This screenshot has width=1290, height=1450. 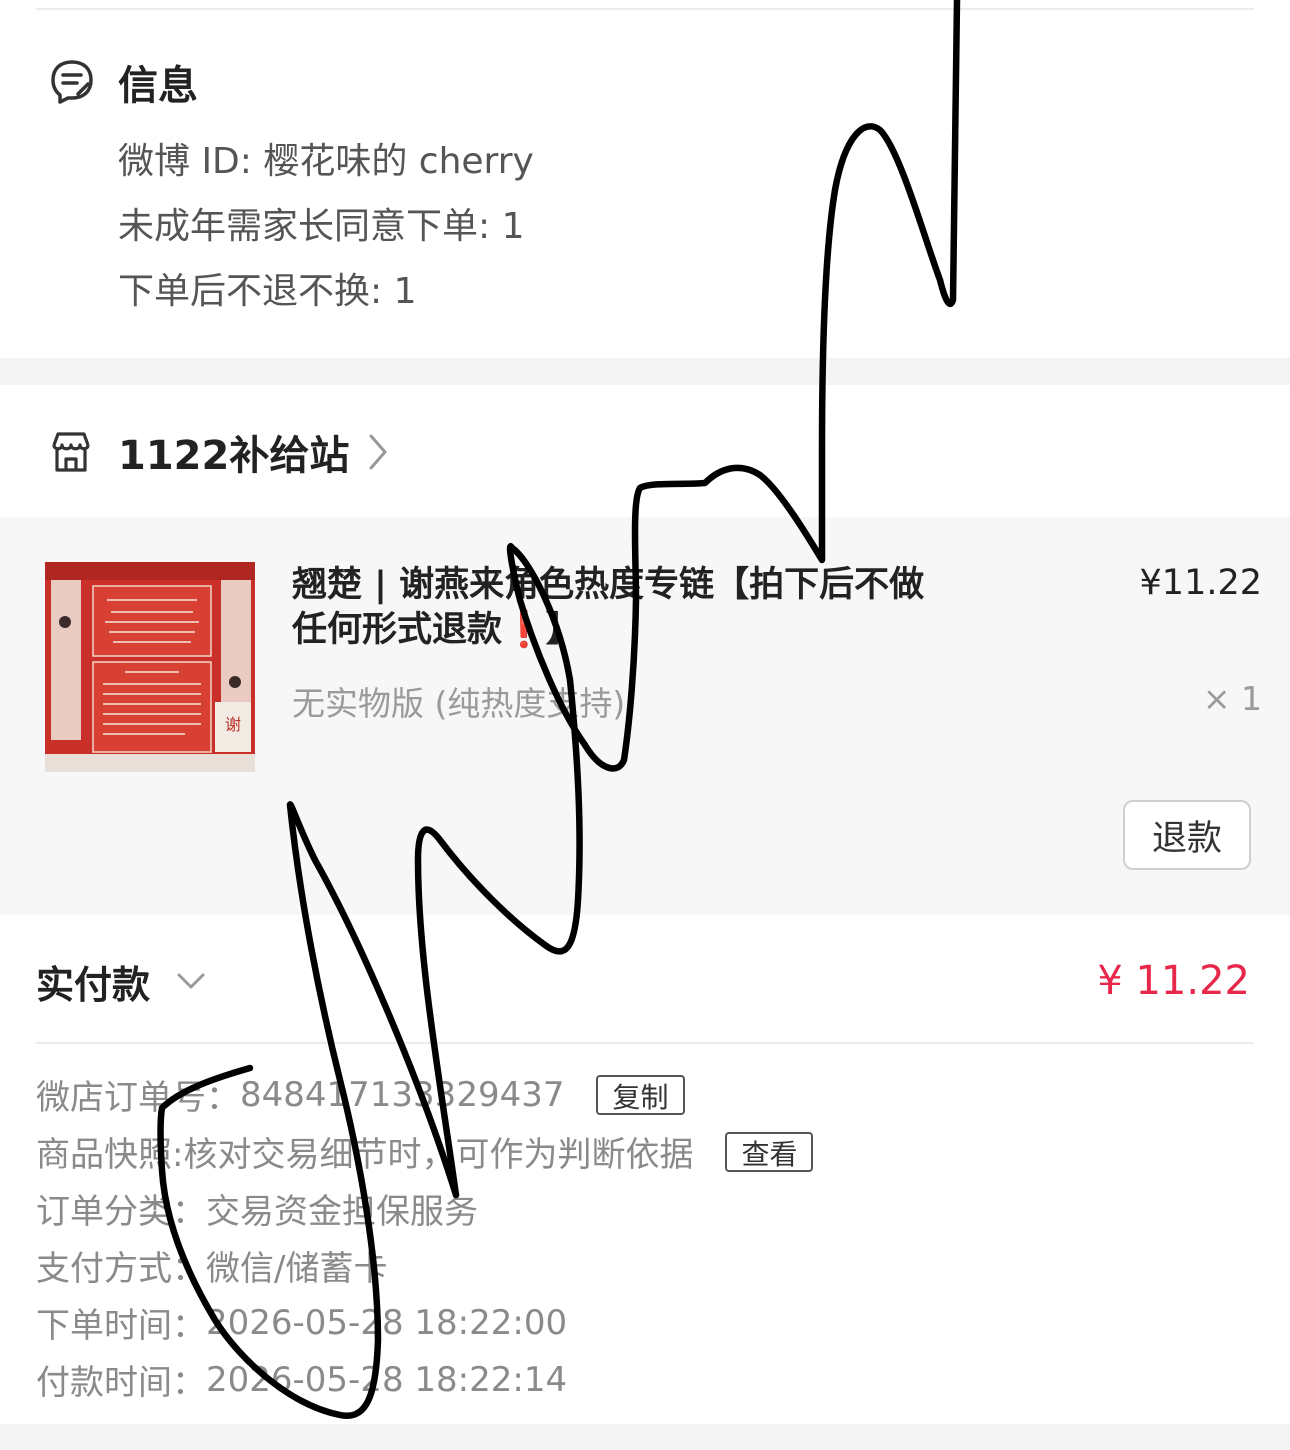 What do you see at coordinates (234, 456) in the screenshot?
I see `shop-name: 1122补给站` at bounding box center [234, 456].